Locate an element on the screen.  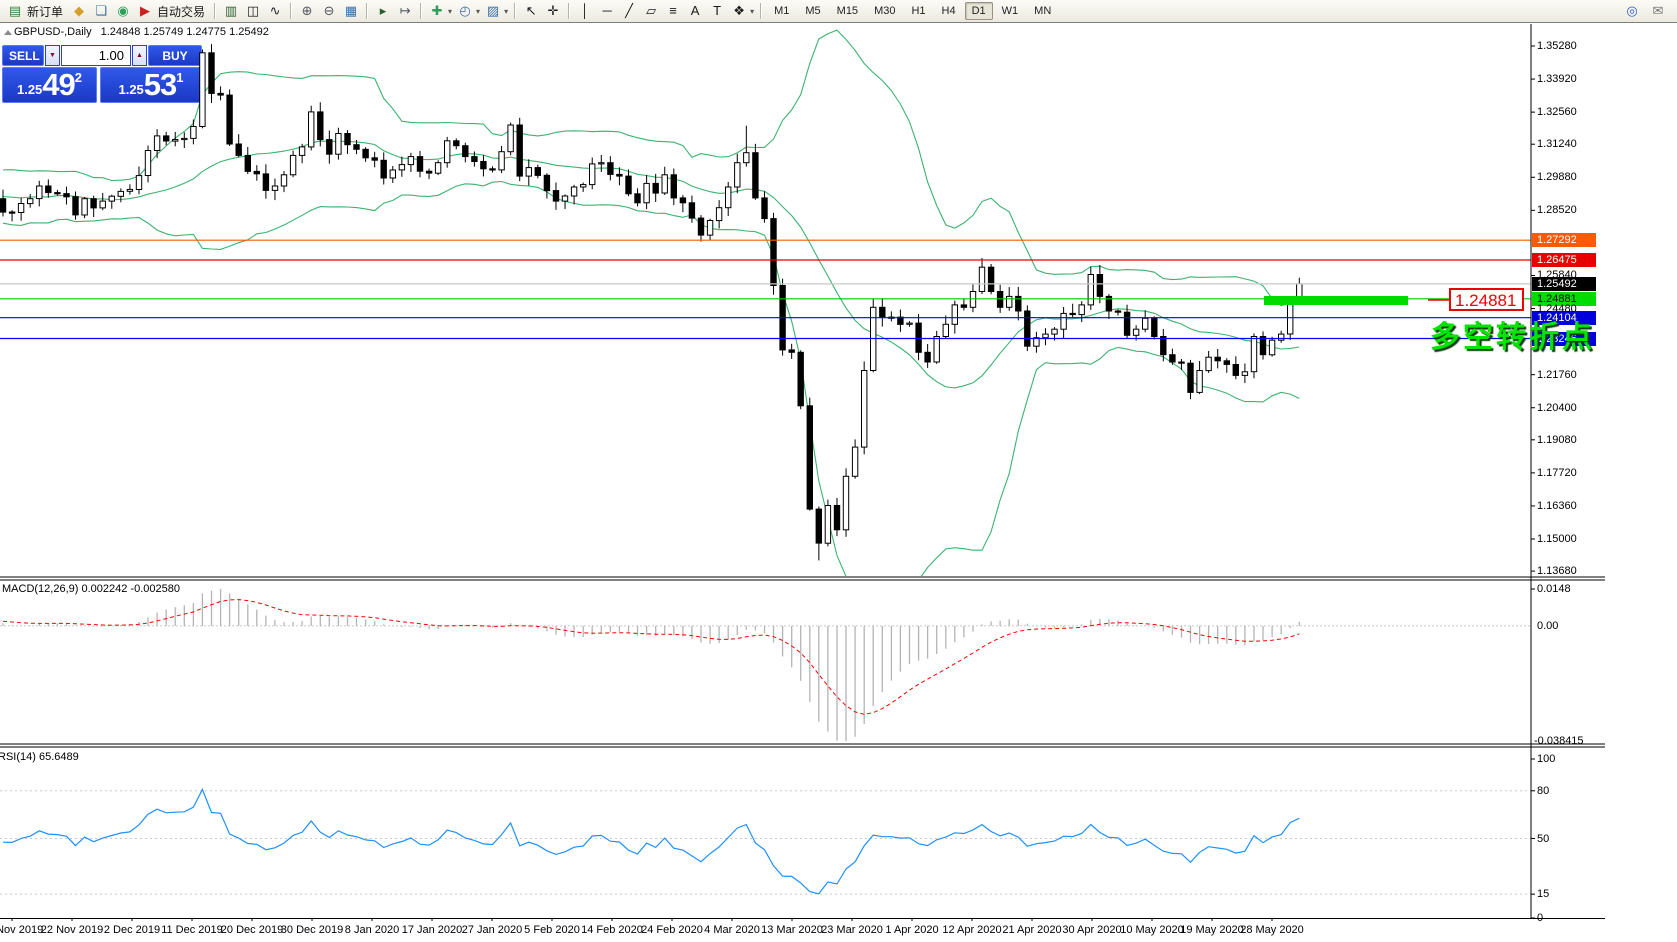
text-label-icon: T is located at coordinates (717, 11).